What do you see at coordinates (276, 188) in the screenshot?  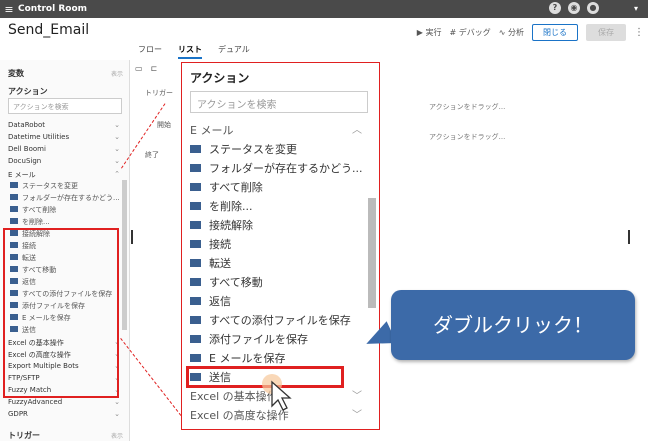 I see `popup-action-item: すべて削除` at bounding box center [276, 188].